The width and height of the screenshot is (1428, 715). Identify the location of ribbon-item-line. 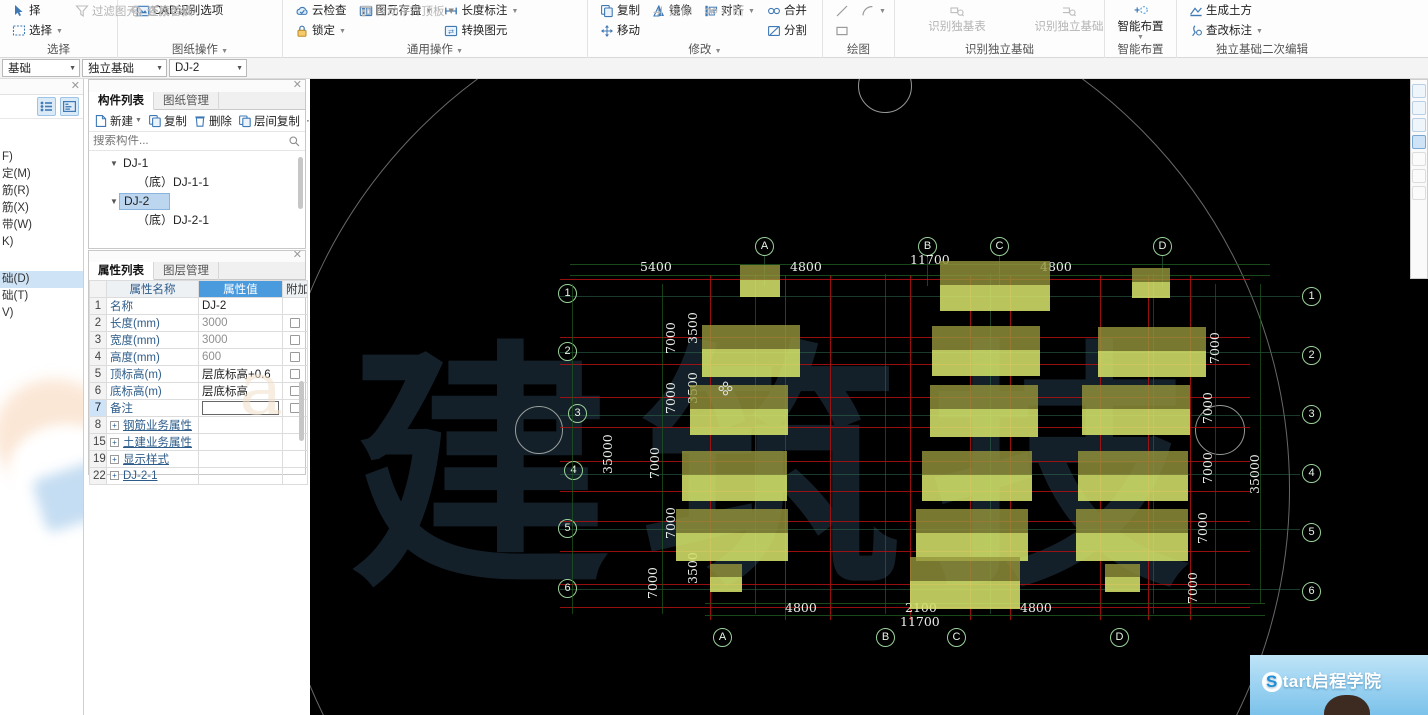
(842, 11).